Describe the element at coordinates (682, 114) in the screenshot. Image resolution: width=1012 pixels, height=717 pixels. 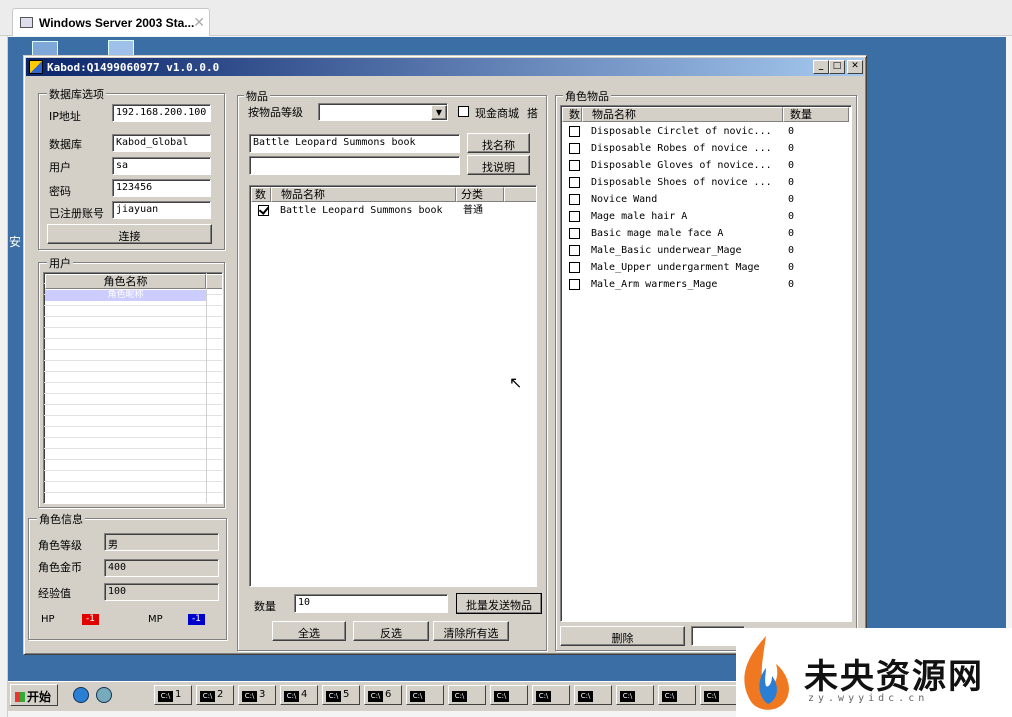
I see `char-items-col-name: 物品名称` at that location.